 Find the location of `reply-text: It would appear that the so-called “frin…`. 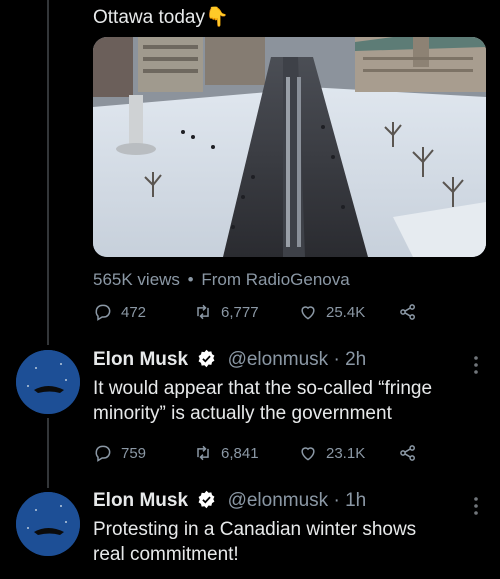

reply-text: It would appear that the so-called “frin… is located at coordinates (262, 401).